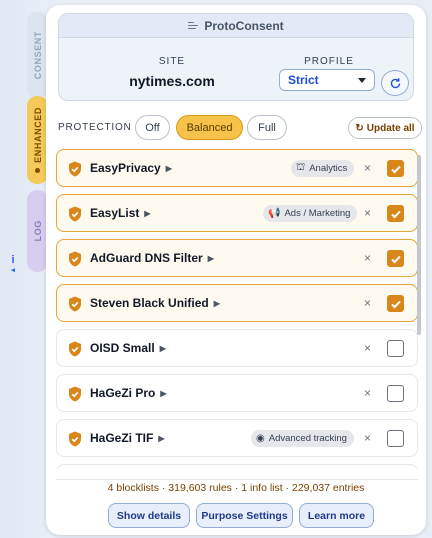 The height and width of the screenshot is (538, 432). I want to click on blocklist-row: Steven Black Unified ▶ ×, so click(237, 303).